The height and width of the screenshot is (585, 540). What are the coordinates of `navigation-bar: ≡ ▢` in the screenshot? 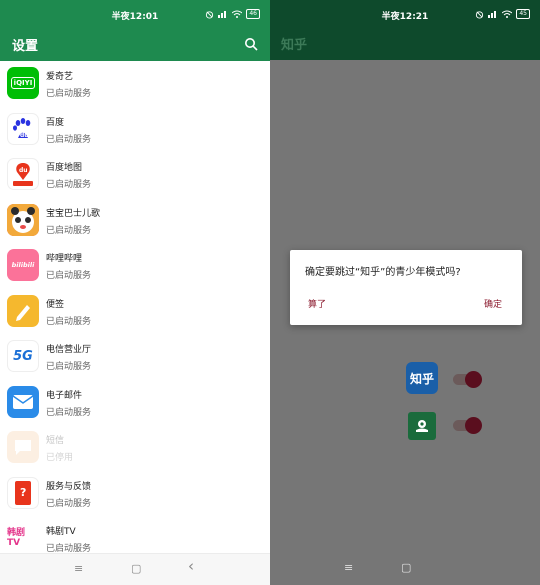 It's located at (405, 569).